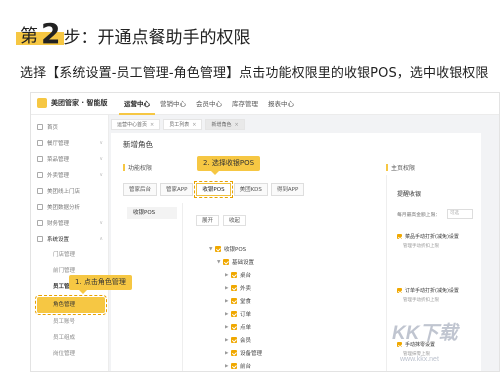 The image size is (500, 372). I want to click on delivery-icon, so click(40, 175).